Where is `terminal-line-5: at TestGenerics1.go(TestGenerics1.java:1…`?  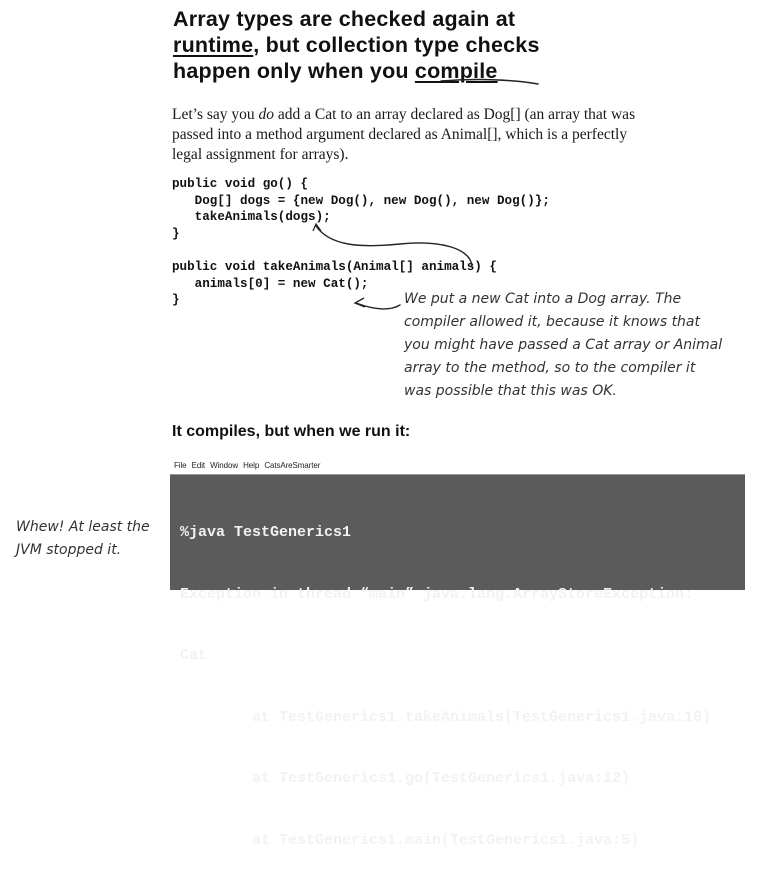 terminal-line-5: at TestGenerics1.go(TestGenerics1.java:1… is located at coordinates (405, 778).